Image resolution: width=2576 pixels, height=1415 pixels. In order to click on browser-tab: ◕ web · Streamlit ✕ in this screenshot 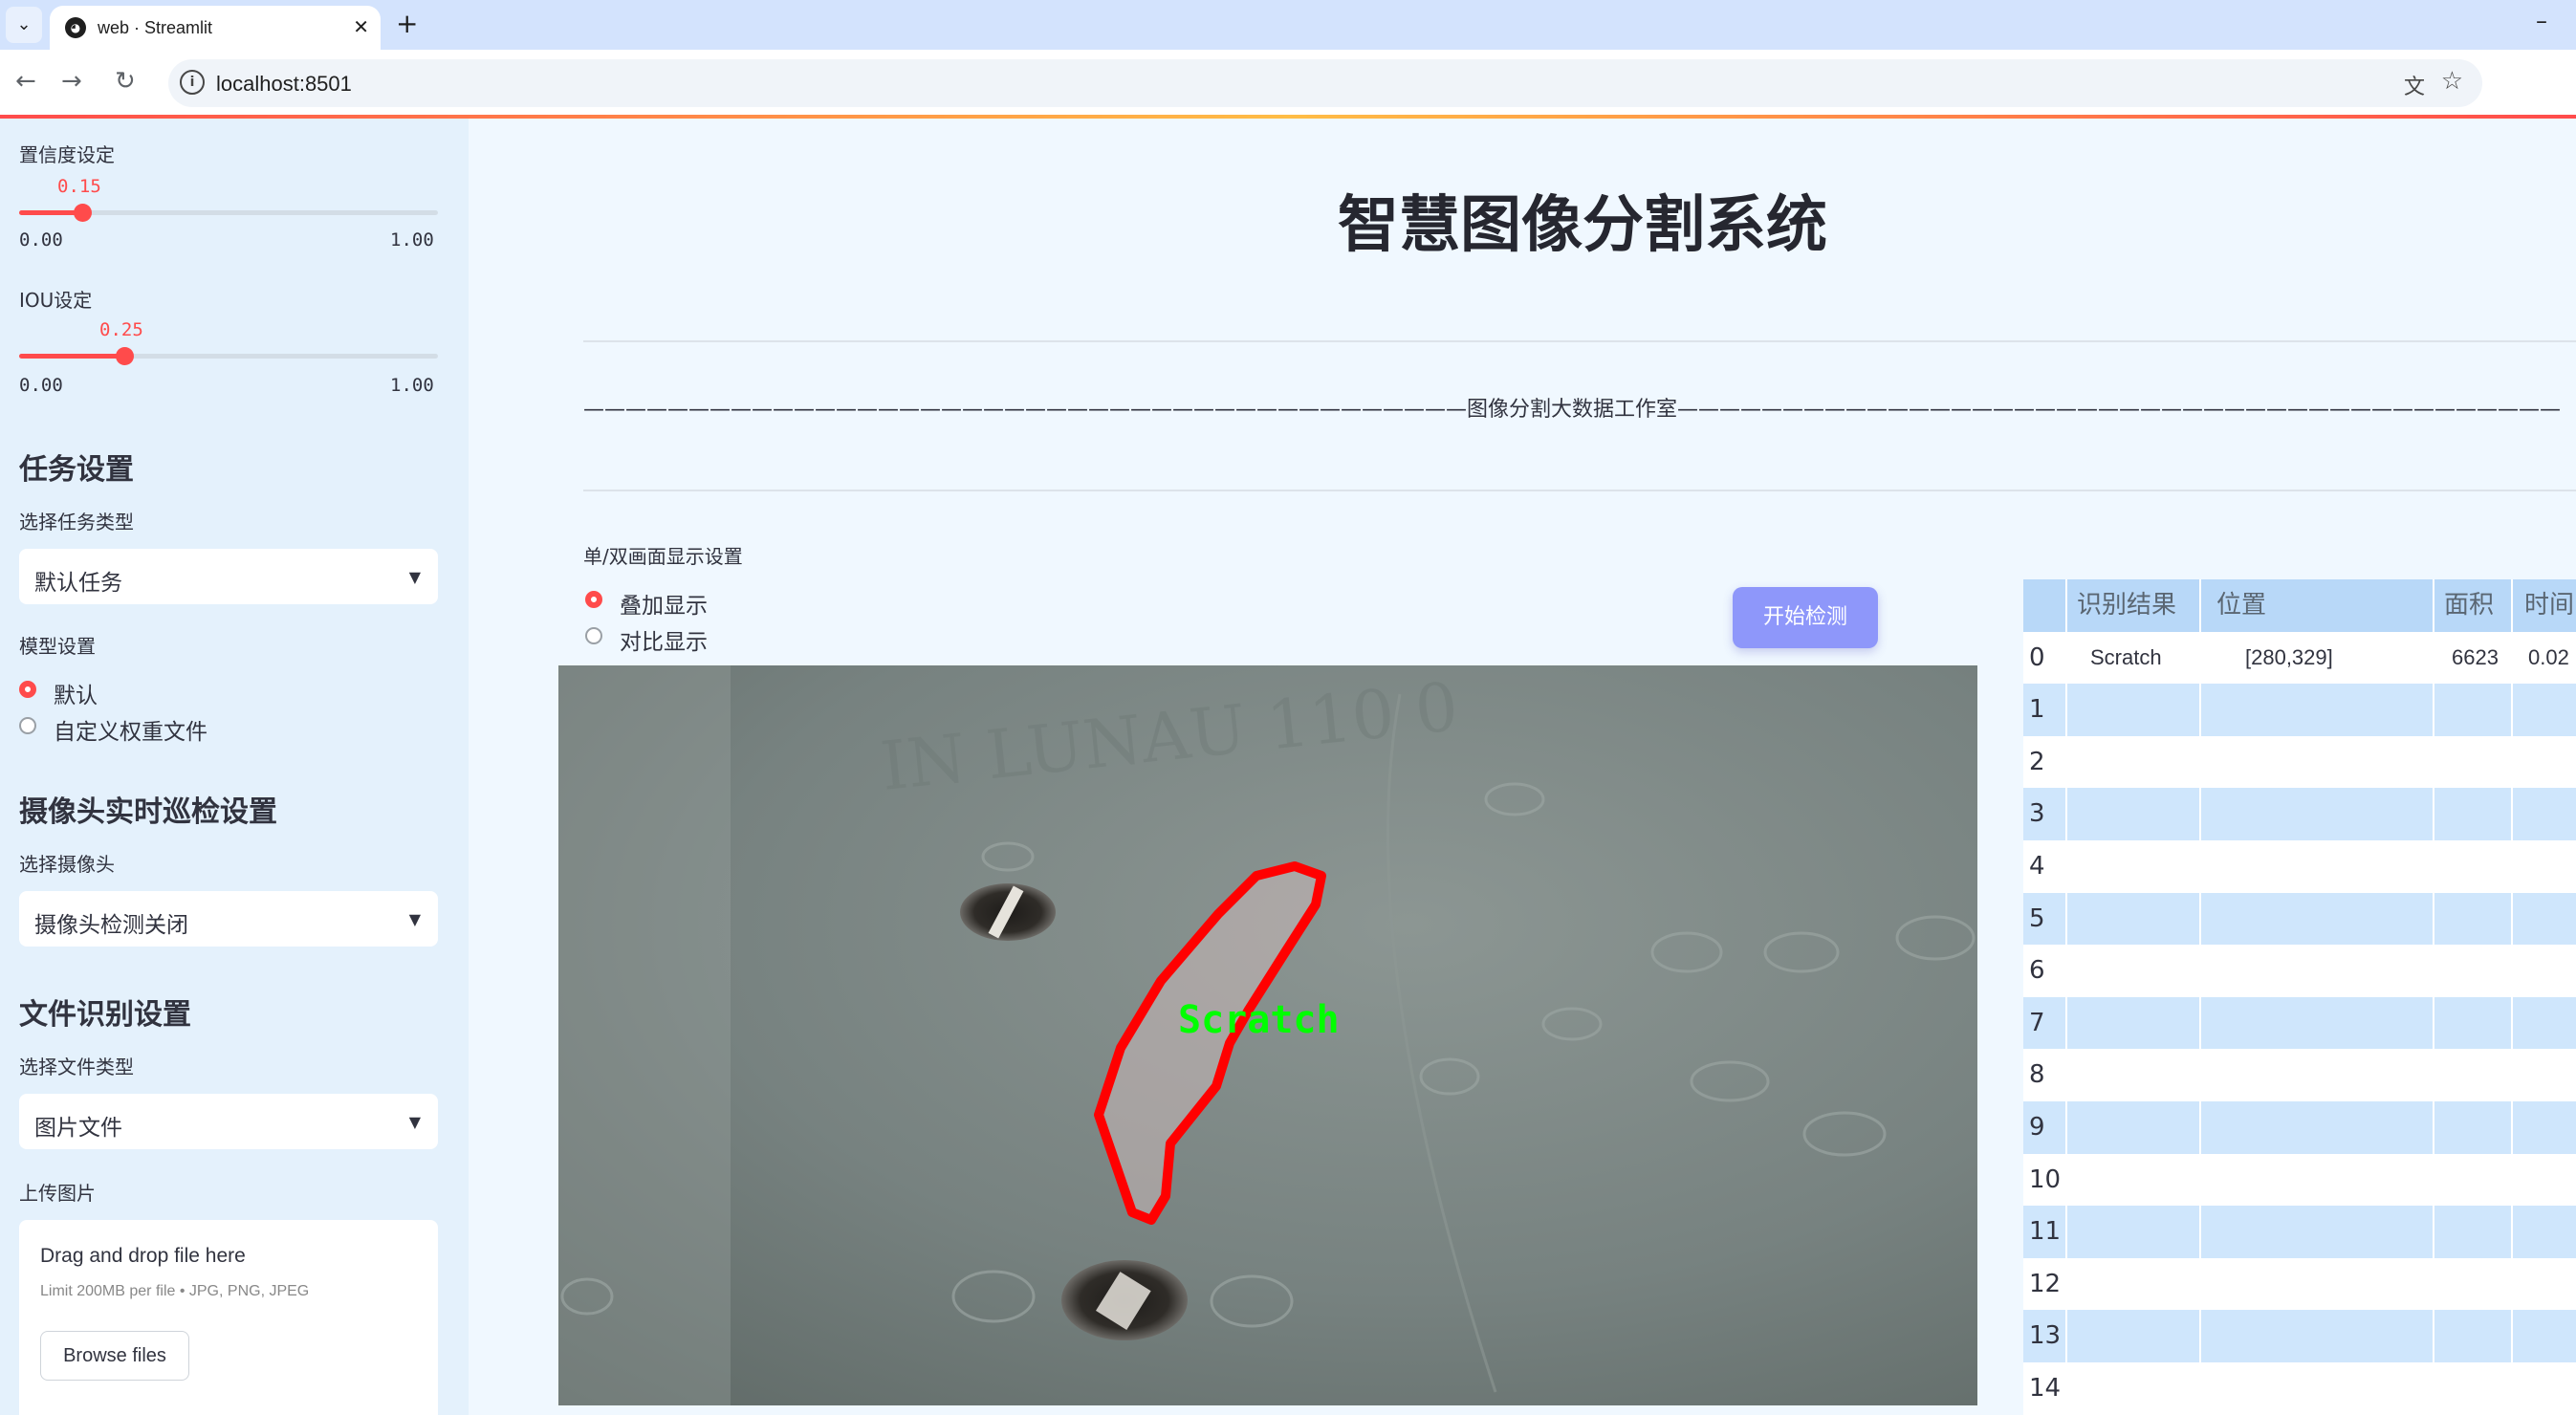, I will do `click(215, 28)`.